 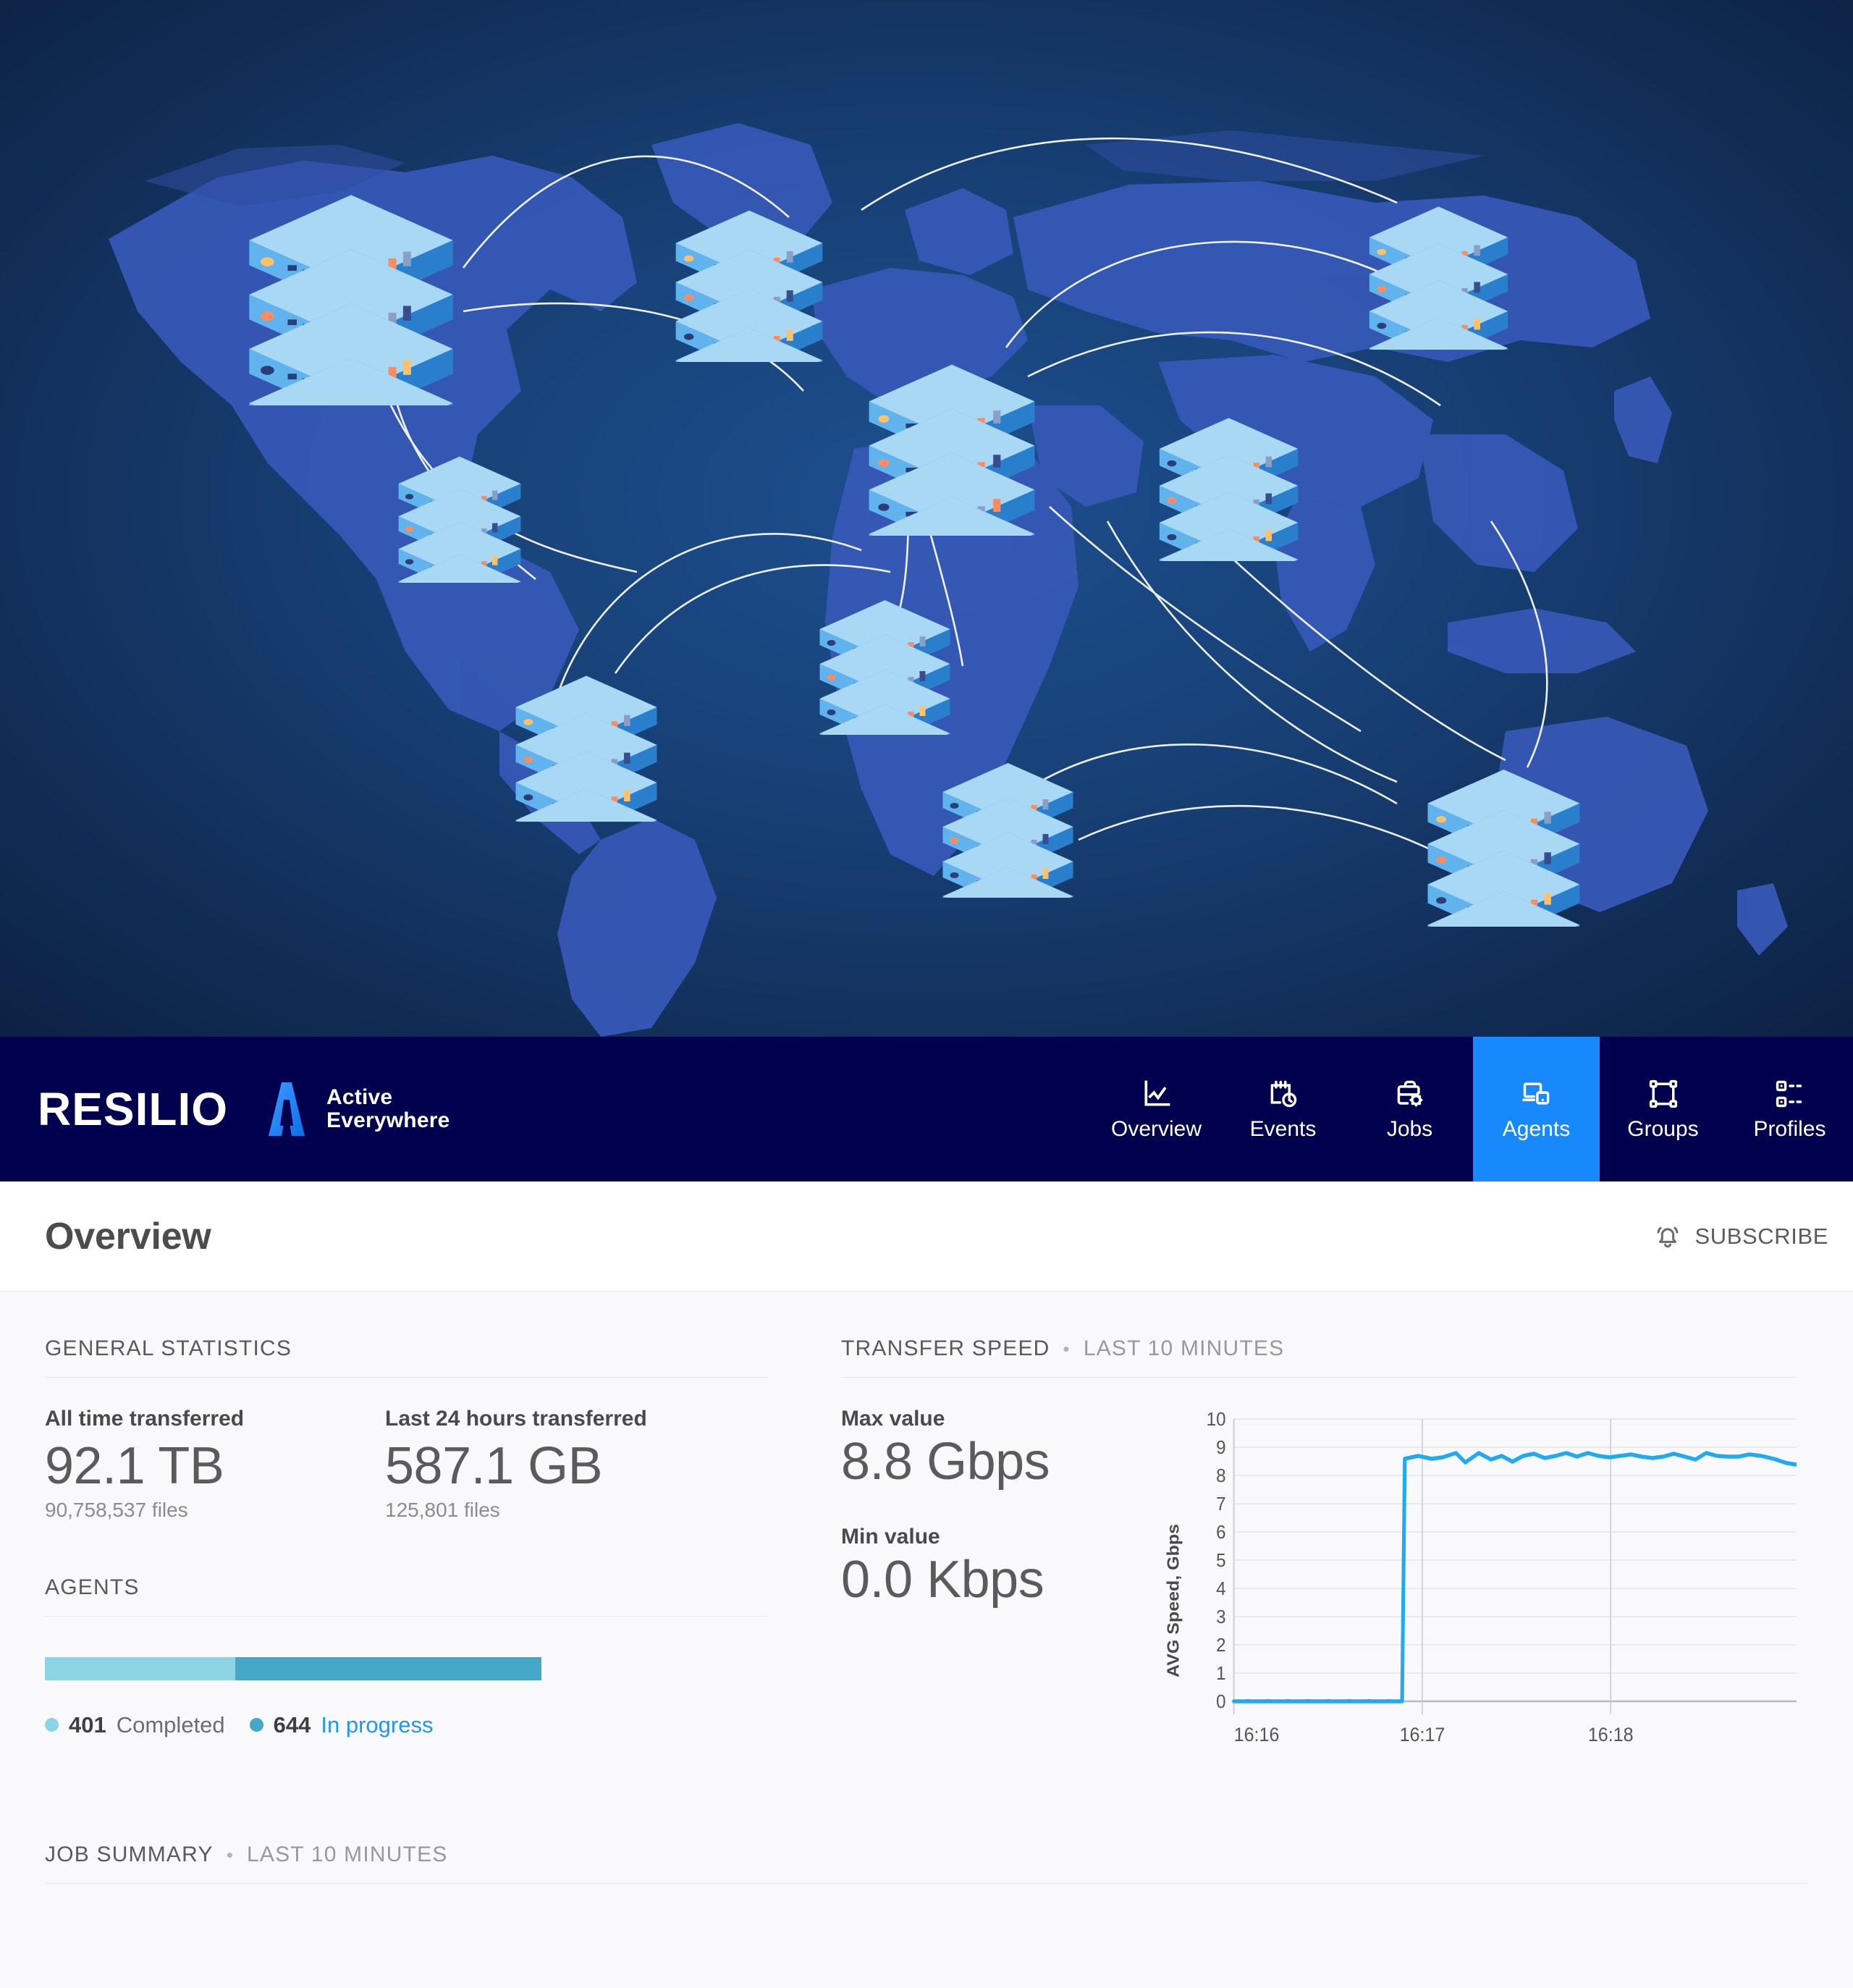 I want to click on svg-text: 4, so click(x=1220, y=1588).